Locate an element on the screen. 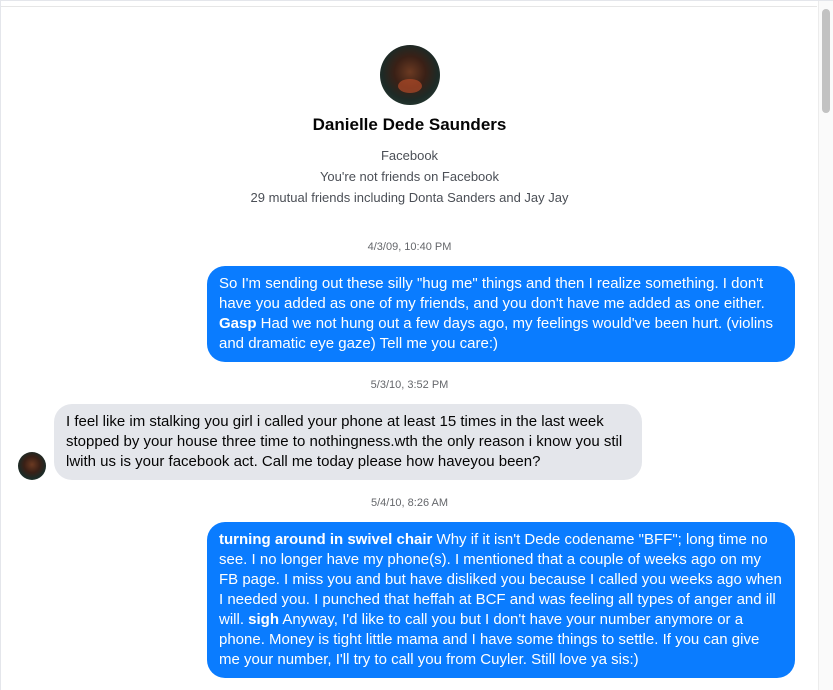 This screenshot has height=690, width=833. message-timestamp: 5/4/10, 8:26 AM is located at coordinates (409, 503).